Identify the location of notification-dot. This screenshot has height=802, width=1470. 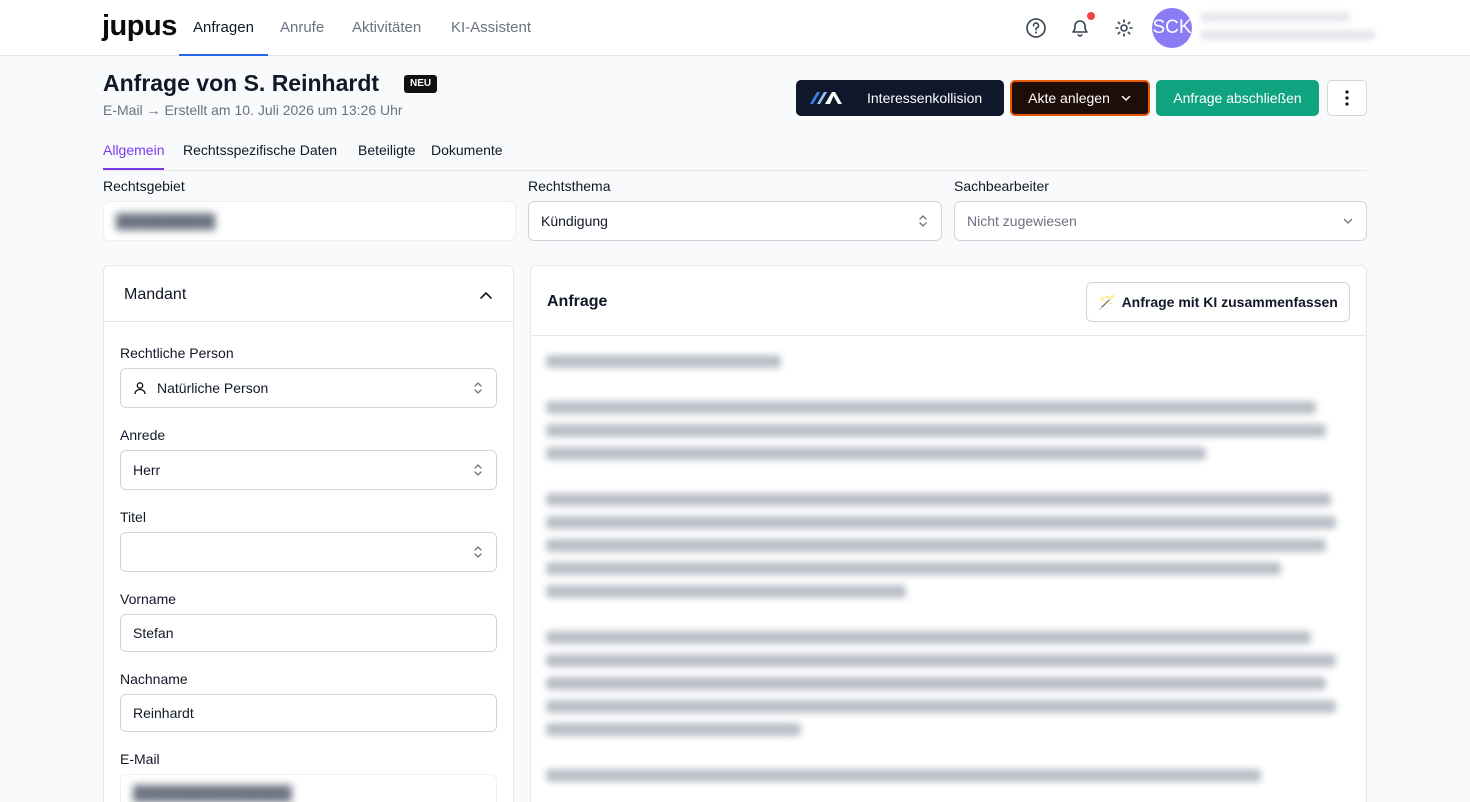
(1091, 16).